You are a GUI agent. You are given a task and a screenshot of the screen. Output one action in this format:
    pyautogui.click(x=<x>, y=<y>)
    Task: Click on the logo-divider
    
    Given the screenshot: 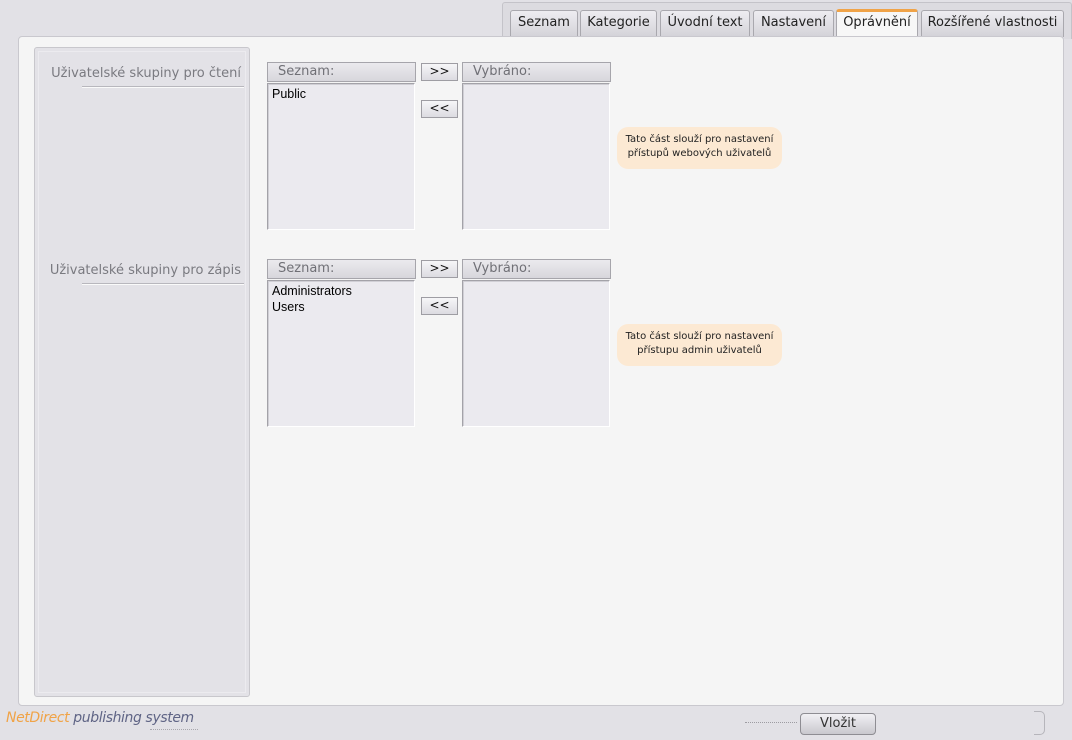 What is the action you would take?
    pyautogui.click(x=174, y=729)
    